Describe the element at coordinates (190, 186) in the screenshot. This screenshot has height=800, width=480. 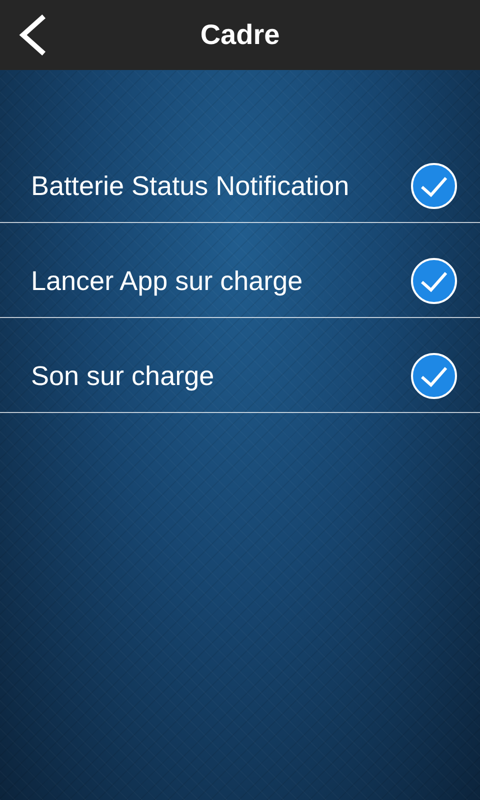
I see `setting-label: Batterie Status Notification` at that location.